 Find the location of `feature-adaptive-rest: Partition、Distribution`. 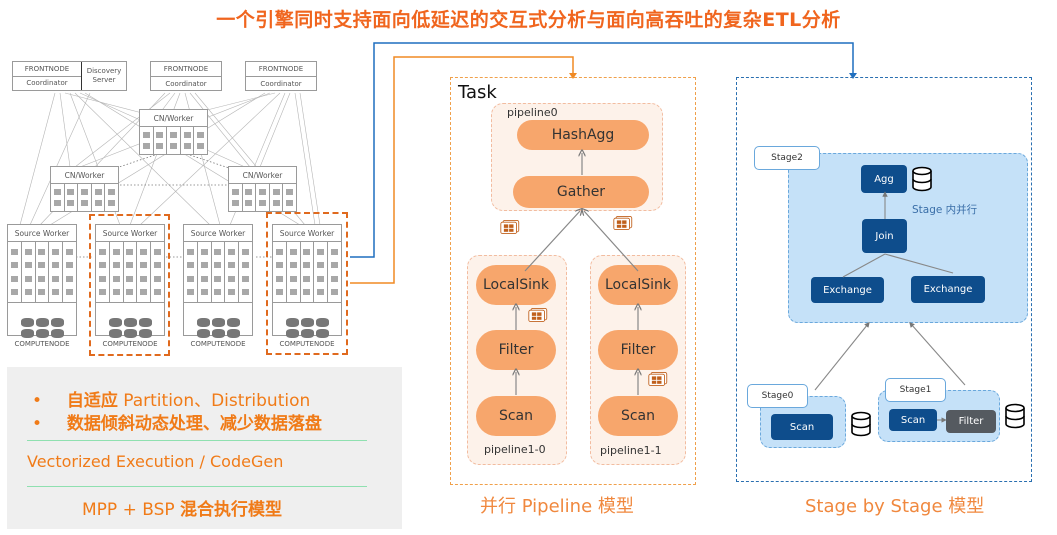

feature-adaptive-rest: Partition、Distribution is located at coordinates (214, 401).